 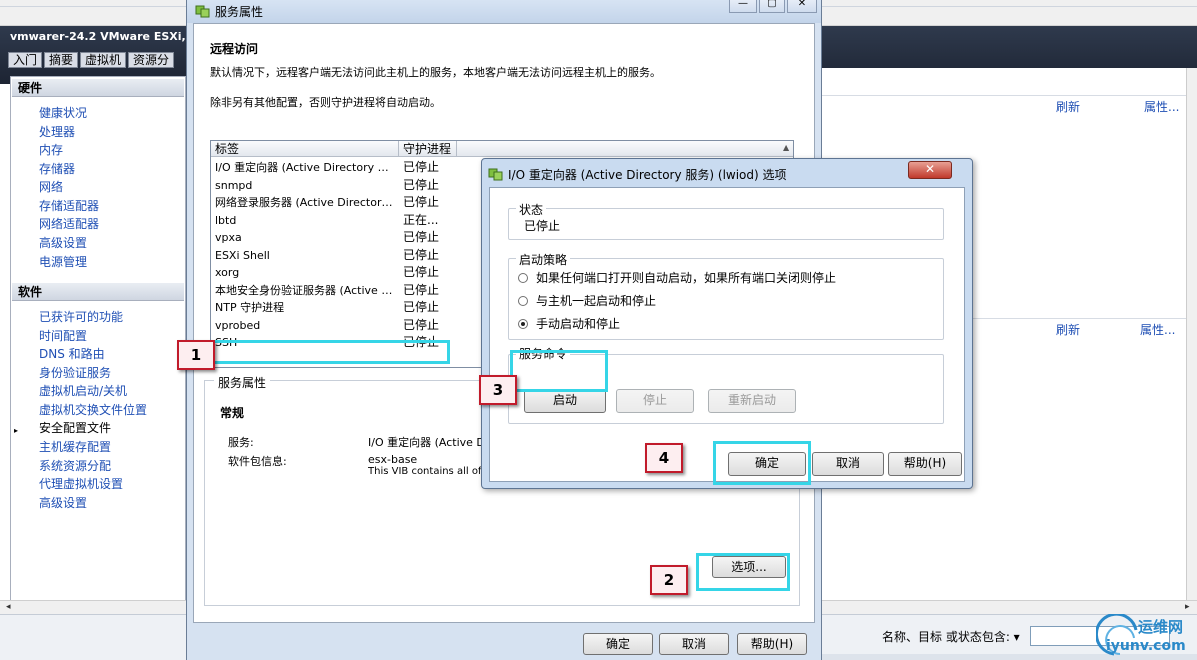 What do you see at coordinates (227, 272) in the screenshot?
I see `service-label: xorg` at bounding box center [227, 272].